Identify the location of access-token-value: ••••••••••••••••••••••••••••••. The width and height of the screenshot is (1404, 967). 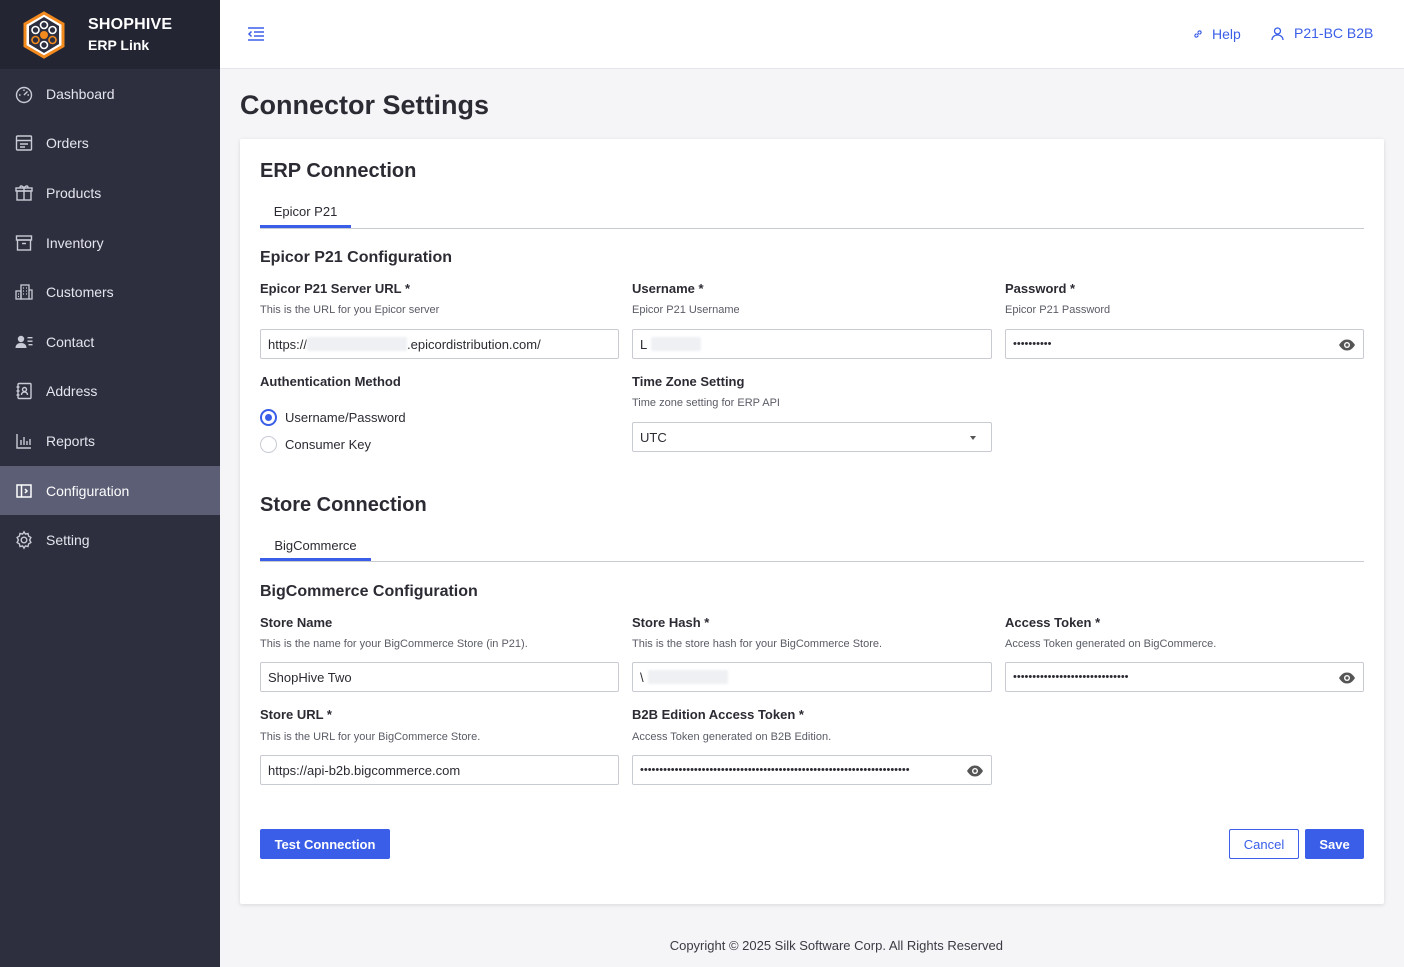
(1071, 677).